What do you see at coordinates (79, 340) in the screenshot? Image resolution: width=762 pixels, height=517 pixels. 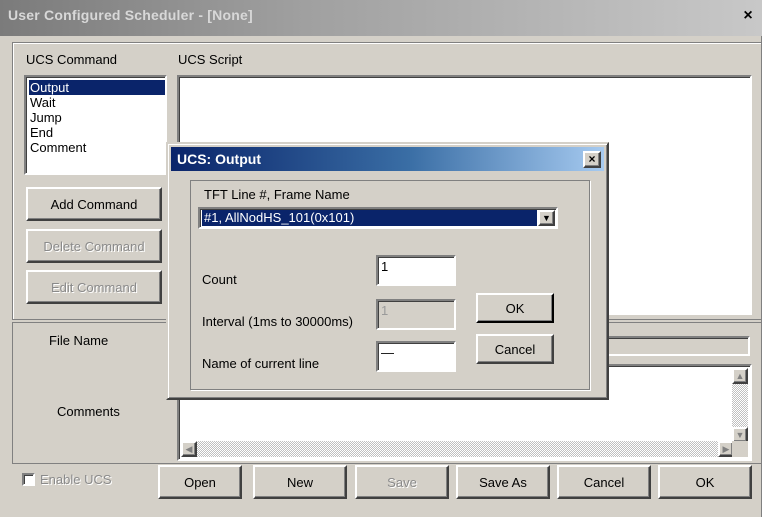 I see `file-name-label: File Name` at bounding box center [79, 340].